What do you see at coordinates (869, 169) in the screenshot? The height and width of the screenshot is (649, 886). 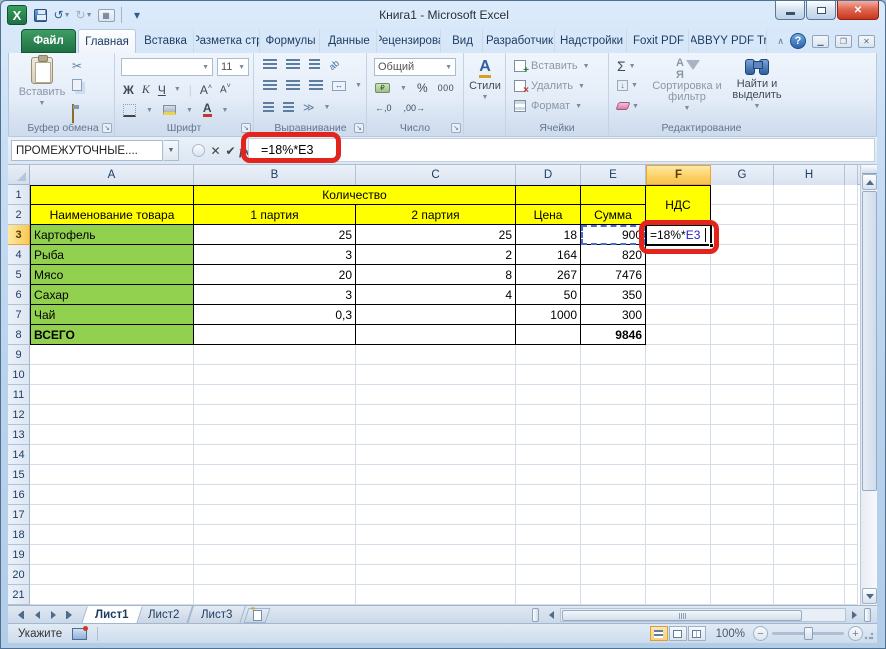 I see `vertical-split-handle` at bounding box center [869, 169].